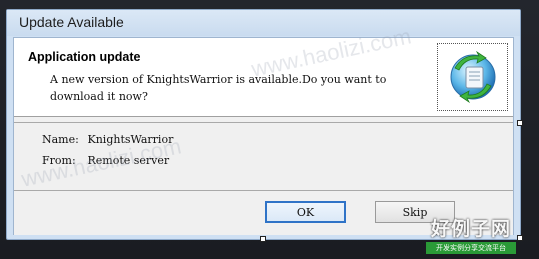 This screenshot has height=259, width=539. I want to click on resize-handle-bottom-right, so click(520, 238).